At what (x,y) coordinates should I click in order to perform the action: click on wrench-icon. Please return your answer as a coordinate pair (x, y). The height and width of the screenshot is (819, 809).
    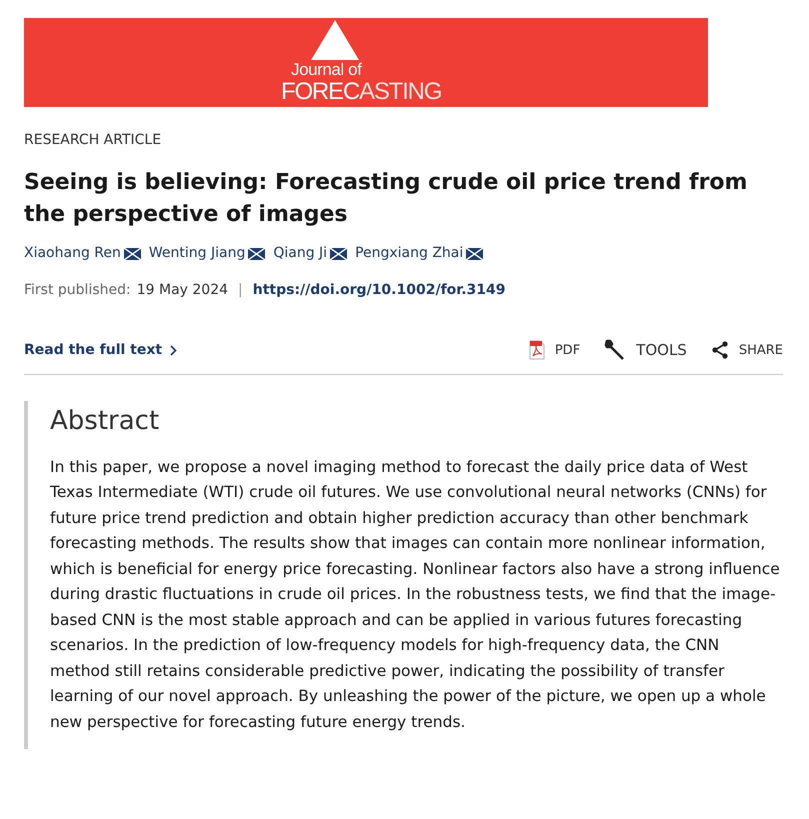
    Looking at the image, I should click on (615, 350).